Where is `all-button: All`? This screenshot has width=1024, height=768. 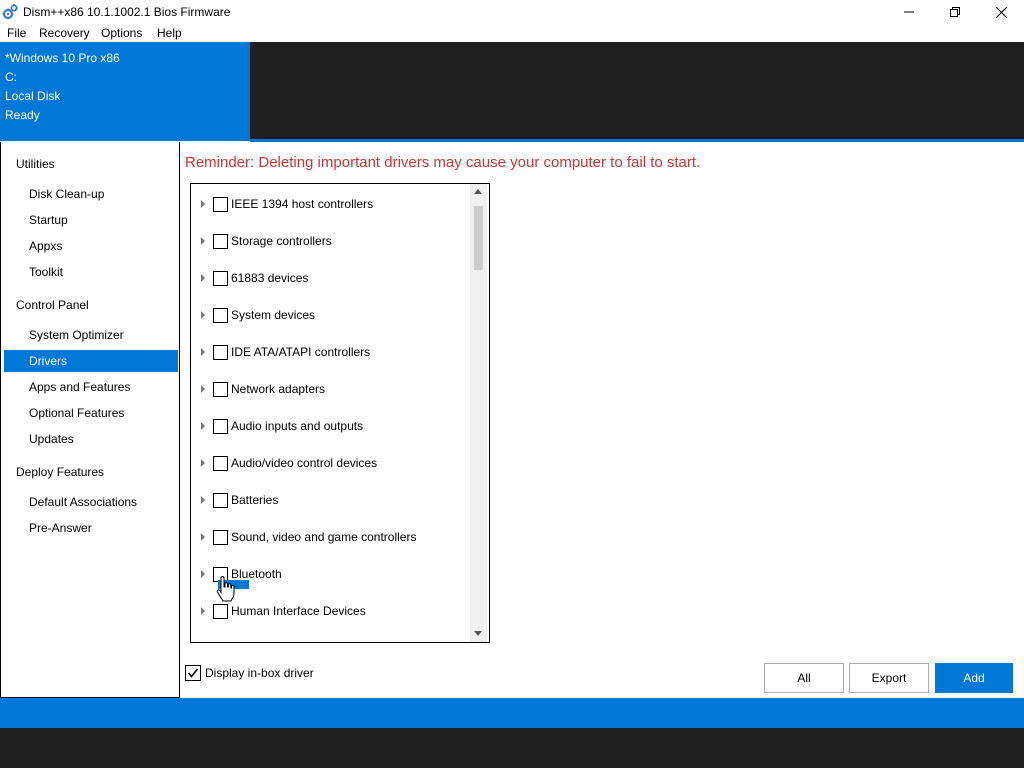 all-button: All is located at coordinates (804, 678).